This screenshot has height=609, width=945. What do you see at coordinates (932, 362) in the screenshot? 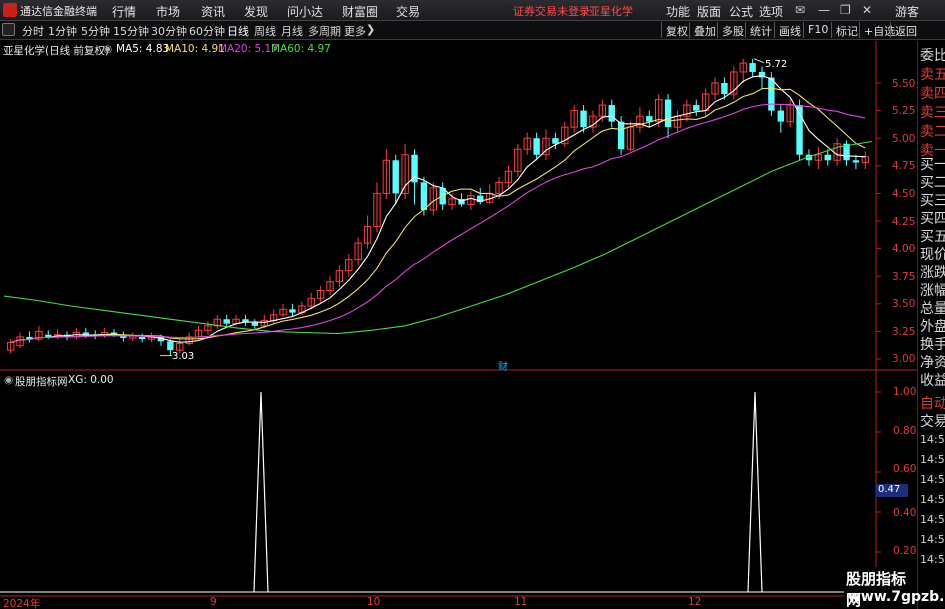
I see `quote-label: 净资` at bounding box center [932, 362].